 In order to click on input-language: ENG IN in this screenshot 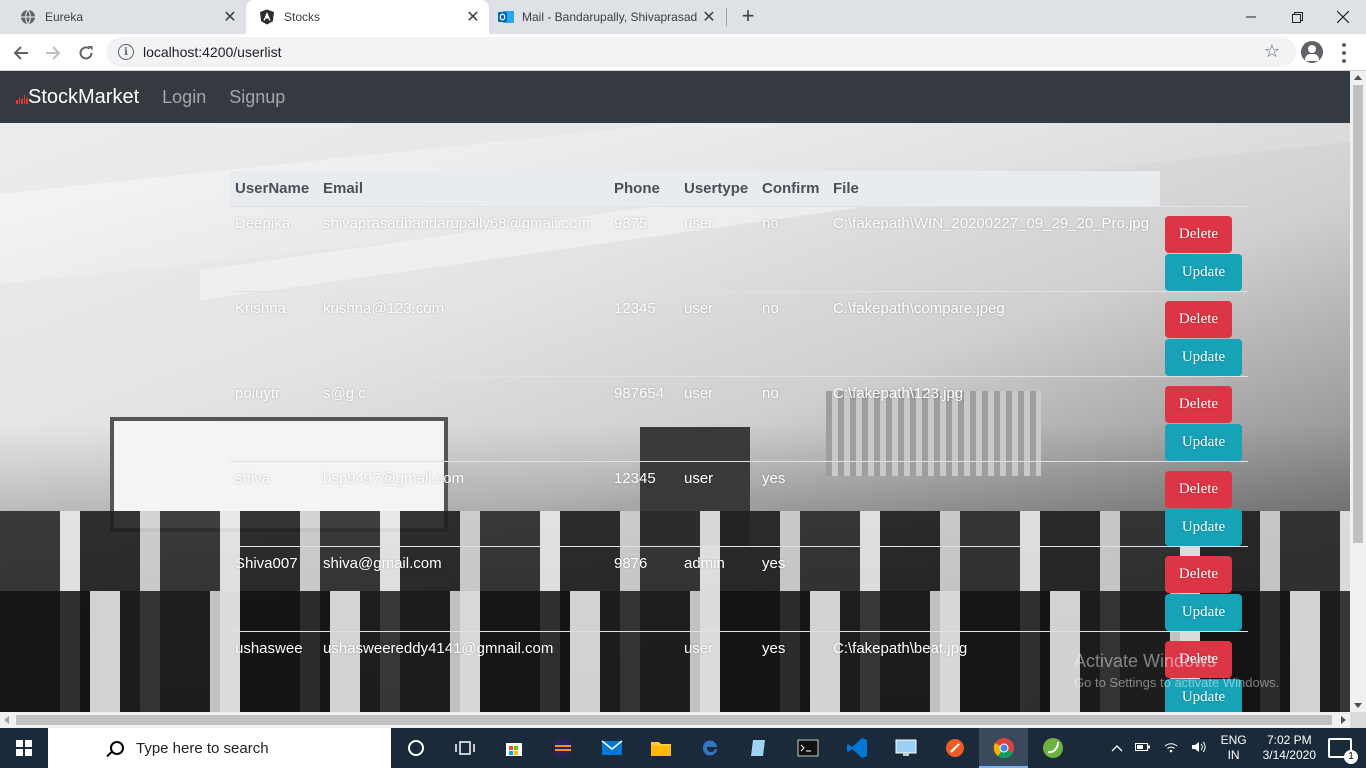, I will do `click(1234, 748)`.